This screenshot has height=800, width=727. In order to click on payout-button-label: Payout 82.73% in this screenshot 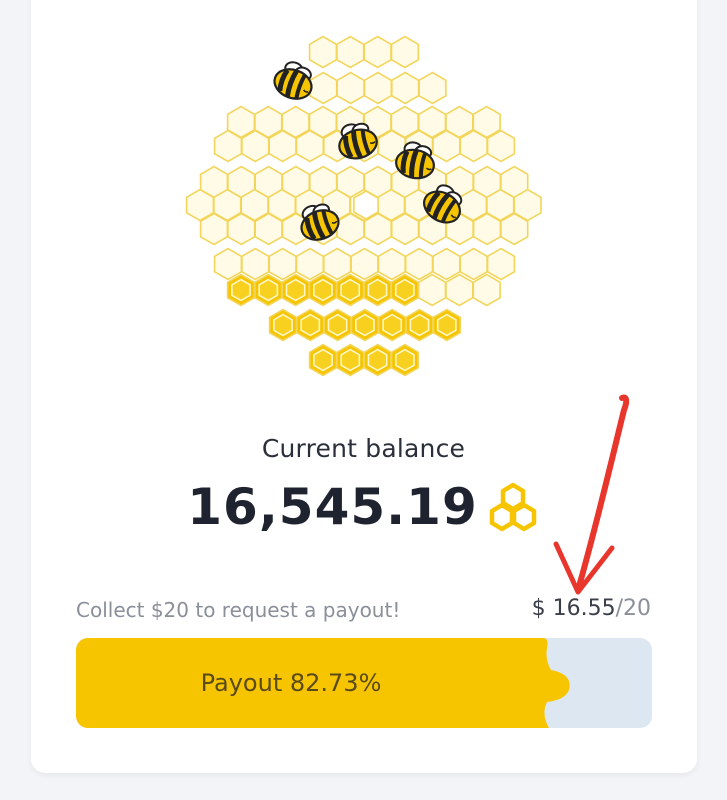, I will do `click(291, 683)`.